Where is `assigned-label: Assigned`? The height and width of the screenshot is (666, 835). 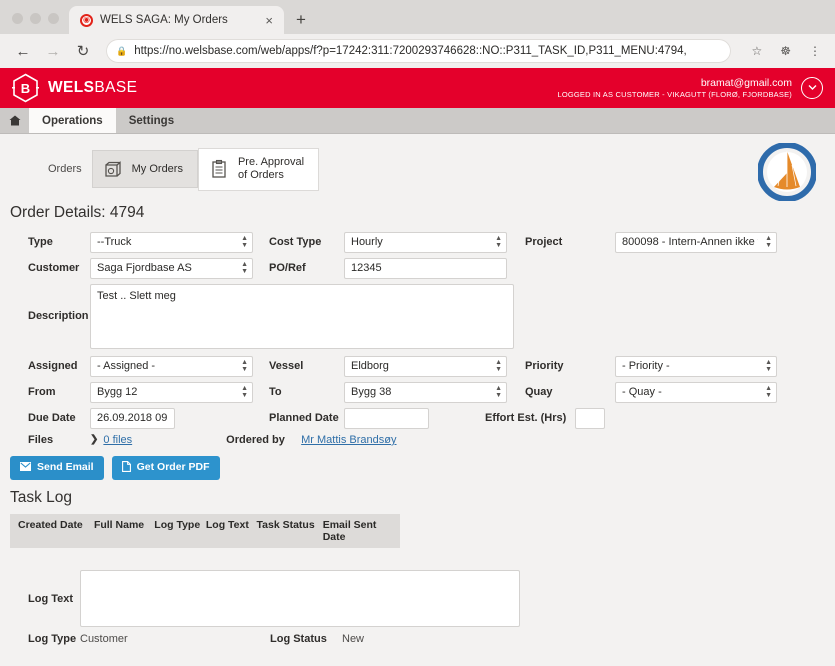 assigned-label: Assigned is located at coordinates (53, 366).